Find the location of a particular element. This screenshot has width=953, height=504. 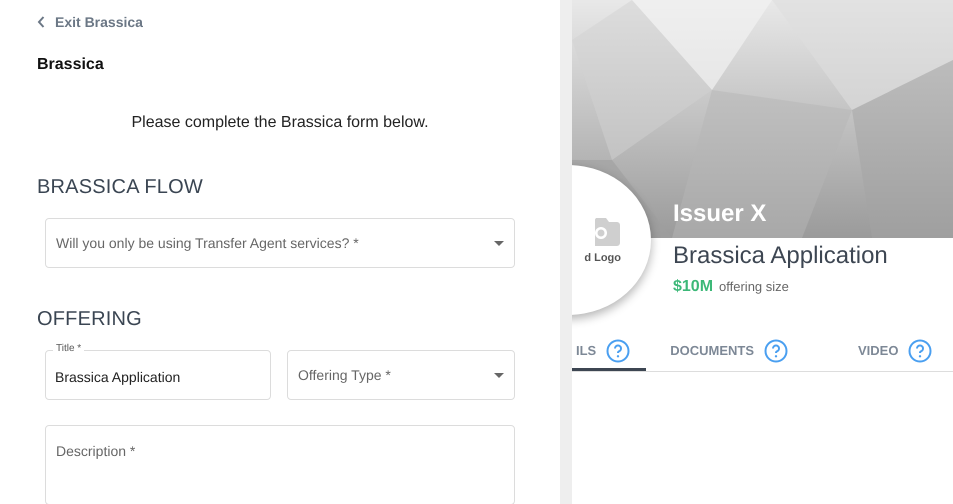

form-title: Brassica is located at coordinates (71, 65).